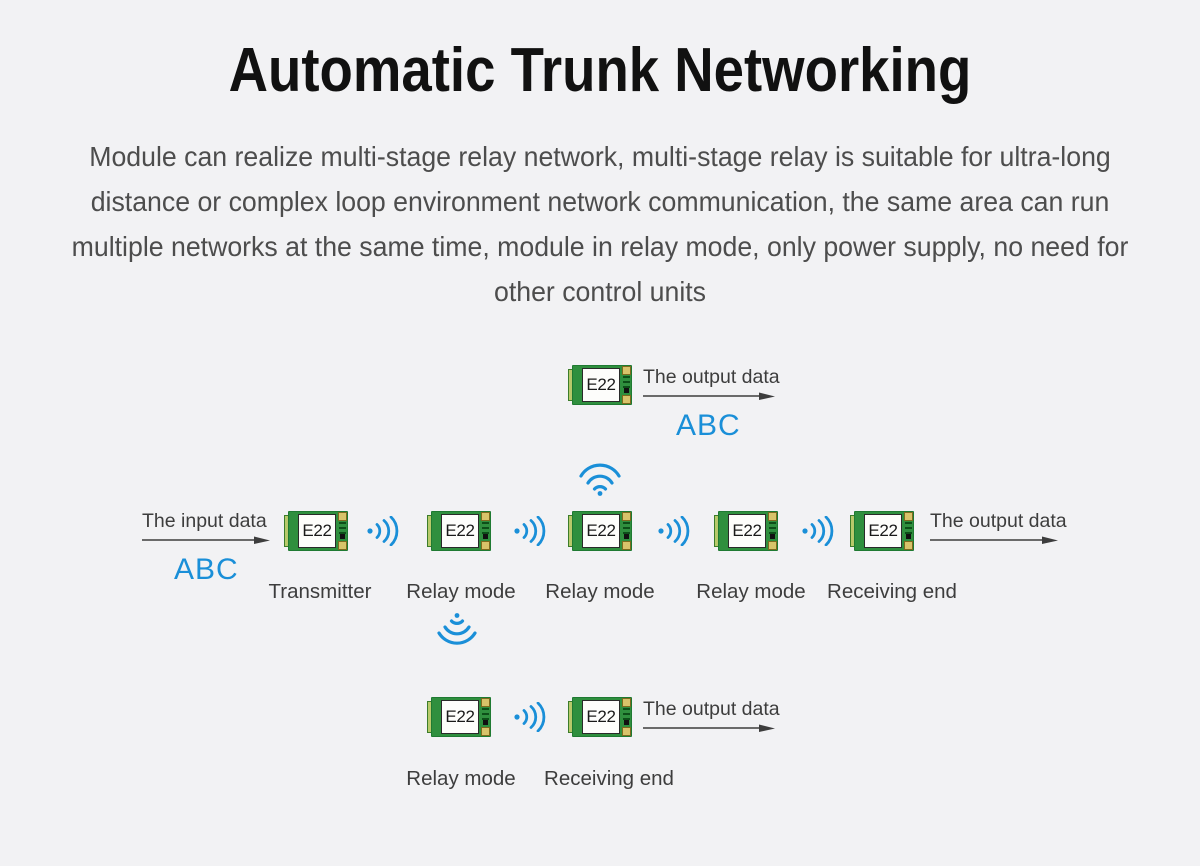  I want to click on module-e22-node-4: E22, so click(746, 531).